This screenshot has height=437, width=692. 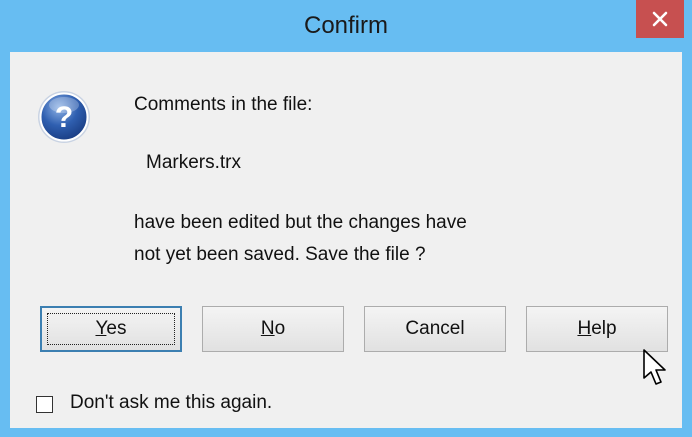 I want to click on cancel-label: Cancel, so click(x=435, y=328).